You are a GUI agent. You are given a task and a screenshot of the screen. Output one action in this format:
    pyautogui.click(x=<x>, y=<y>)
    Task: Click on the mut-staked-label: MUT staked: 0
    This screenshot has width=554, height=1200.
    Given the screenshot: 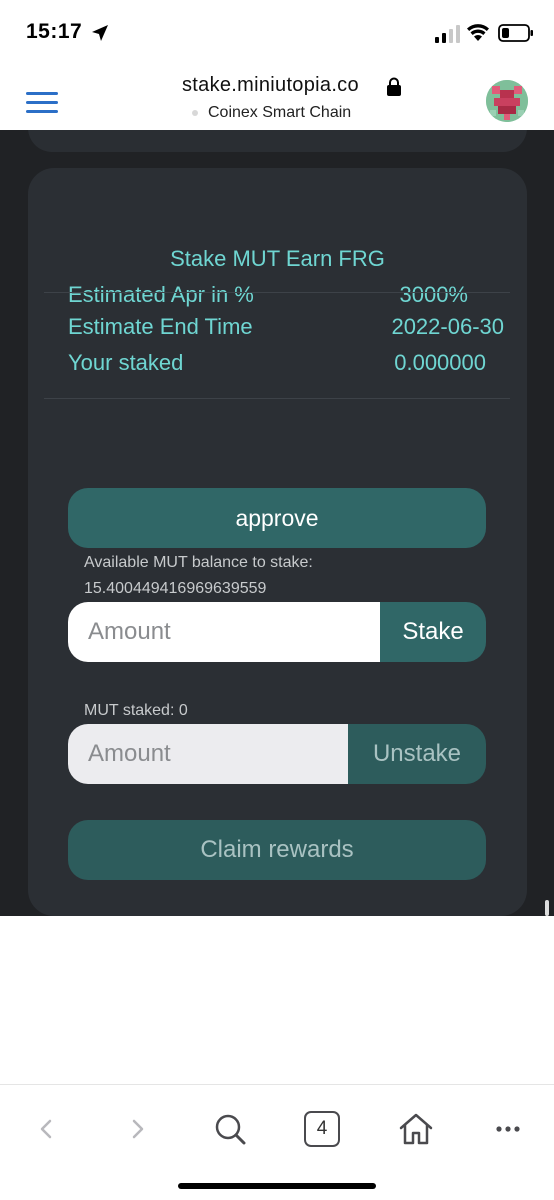 What is the action you would take?
    pyautogui.click(x=136, y=710)
    